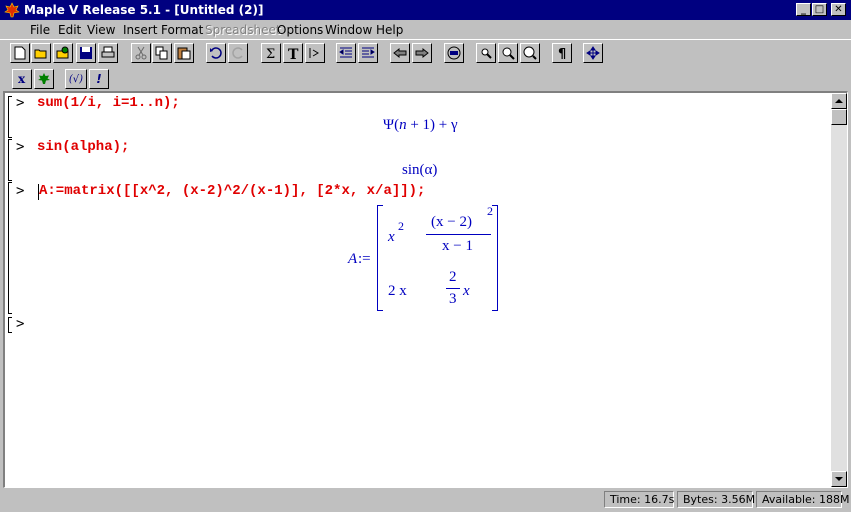 The height and width of the screenshot is (512, 851). I want to click on text-t-icon: T, so click(293, 53).